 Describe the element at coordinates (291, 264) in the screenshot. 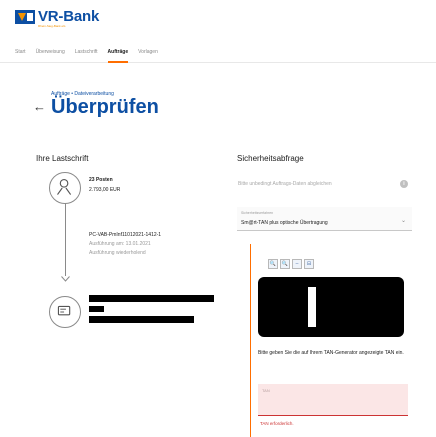

I see `flicker-toolbar: 🔍 🔍 – ⊟` at that location.